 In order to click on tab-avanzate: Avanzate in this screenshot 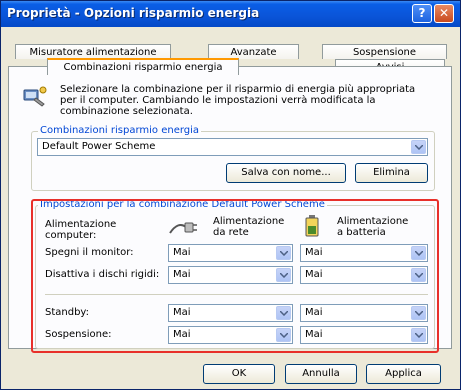, I will do `click(253, 51)`.